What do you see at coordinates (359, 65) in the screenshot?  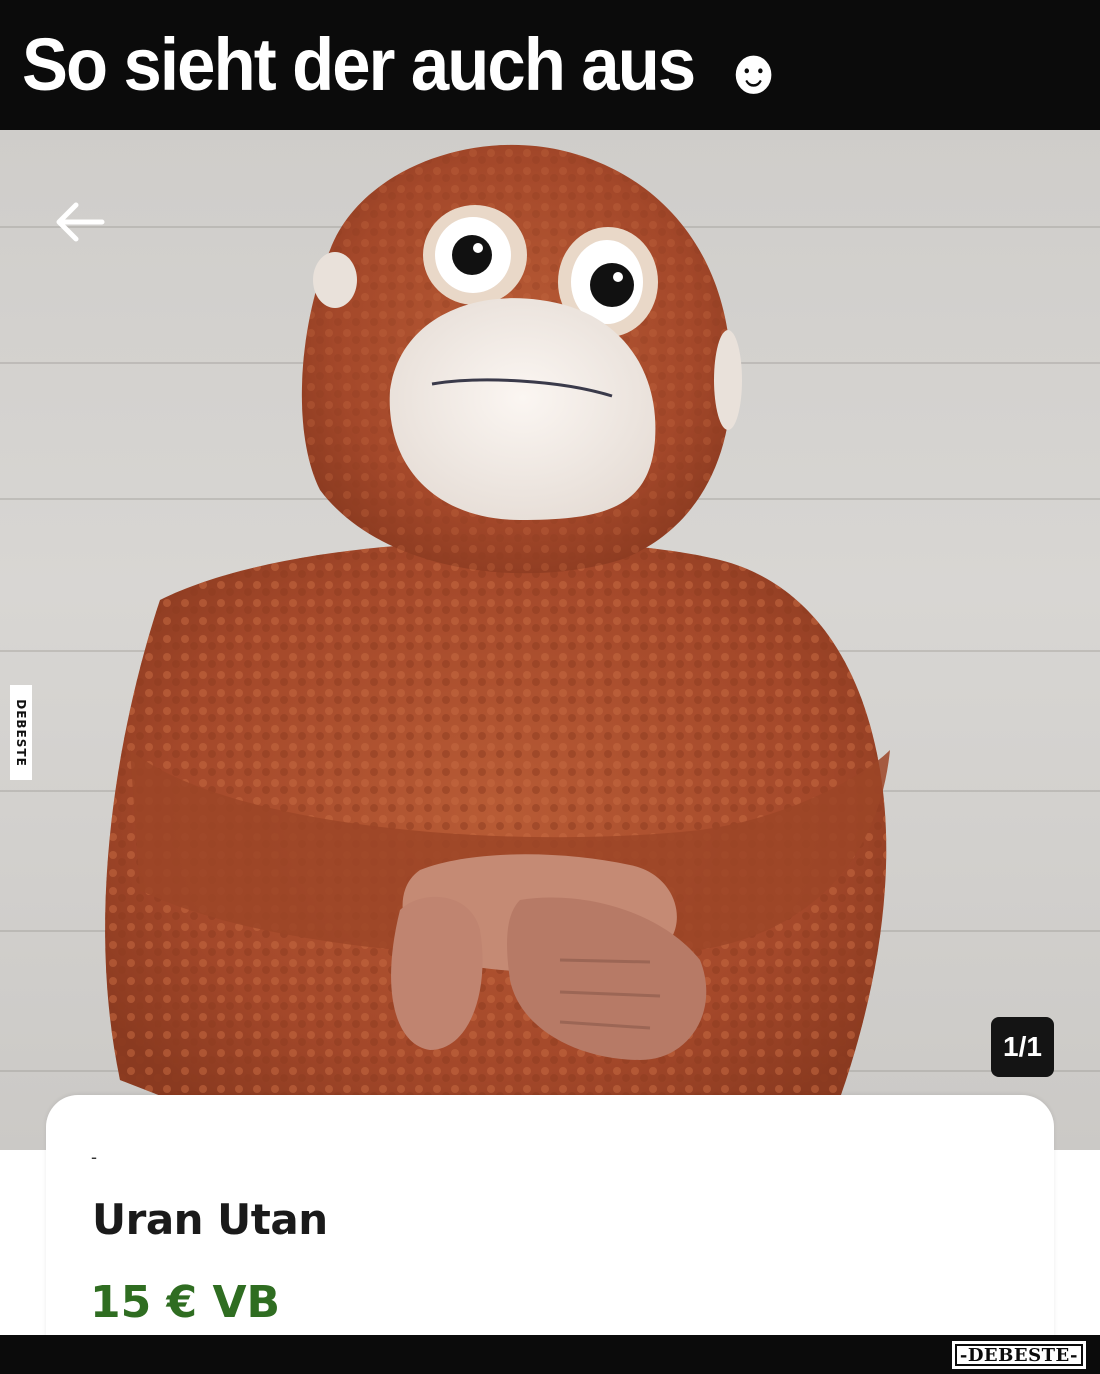 I see `caption-label: So sieht der auch aus` at bounding box center [359, 65].